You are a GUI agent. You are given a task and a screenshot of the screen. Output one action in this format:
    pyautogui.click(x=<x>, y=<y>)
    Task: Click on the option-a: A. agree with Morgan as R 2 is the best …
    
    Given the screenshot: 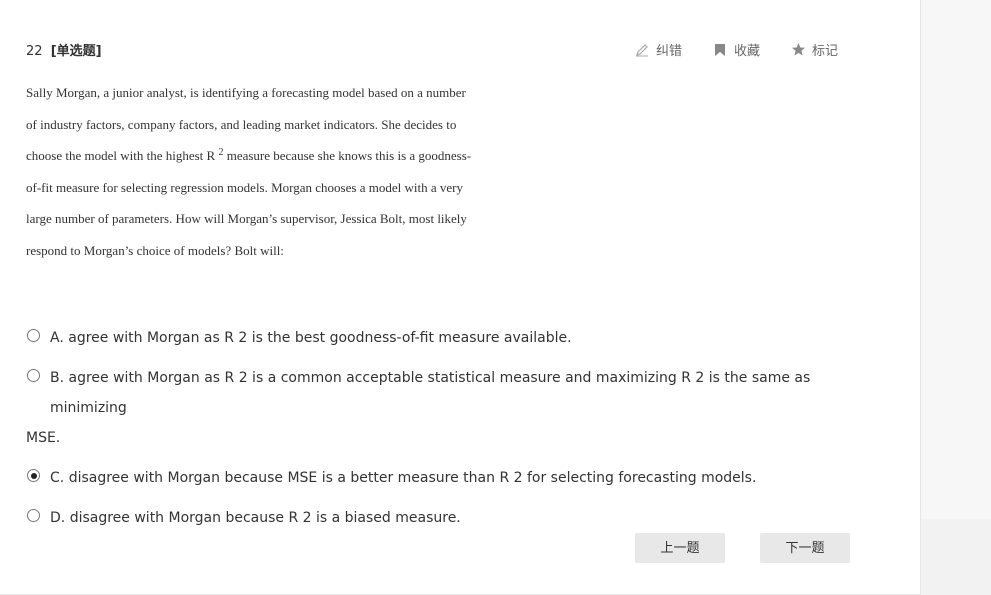 What is the action you would take?
    pyautogui.click(x=446, y=338)
    